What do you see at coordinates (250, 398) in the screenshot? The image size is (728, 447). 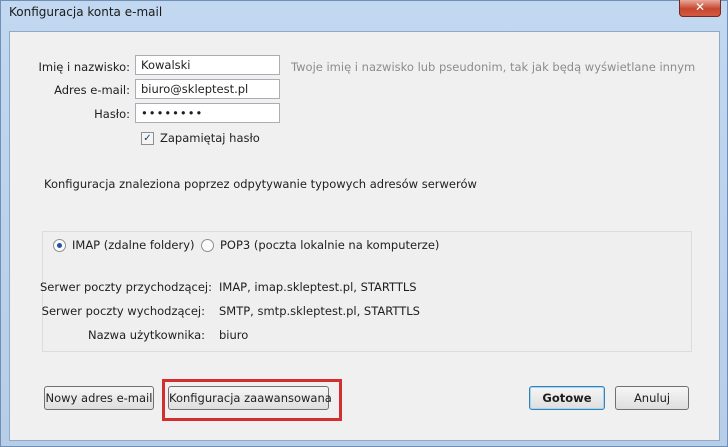 I see `advanced-config-button: Konfiguracja zaawansowana` at bounding box center [250, 398].